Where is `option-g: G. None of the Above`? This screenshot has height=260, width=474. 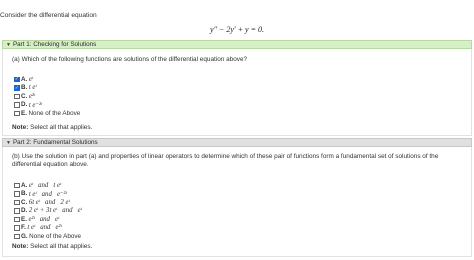 option-g: G. None of the Above is located at coordinates (48, 236).